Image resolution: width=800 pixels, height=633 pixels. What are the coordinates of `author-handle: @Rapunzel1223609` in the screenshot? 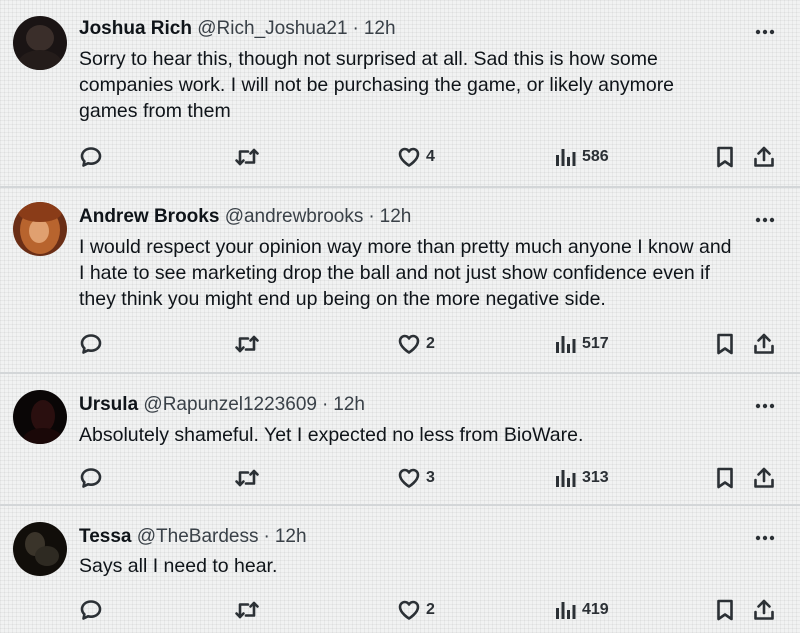 It's located at (230, 404).